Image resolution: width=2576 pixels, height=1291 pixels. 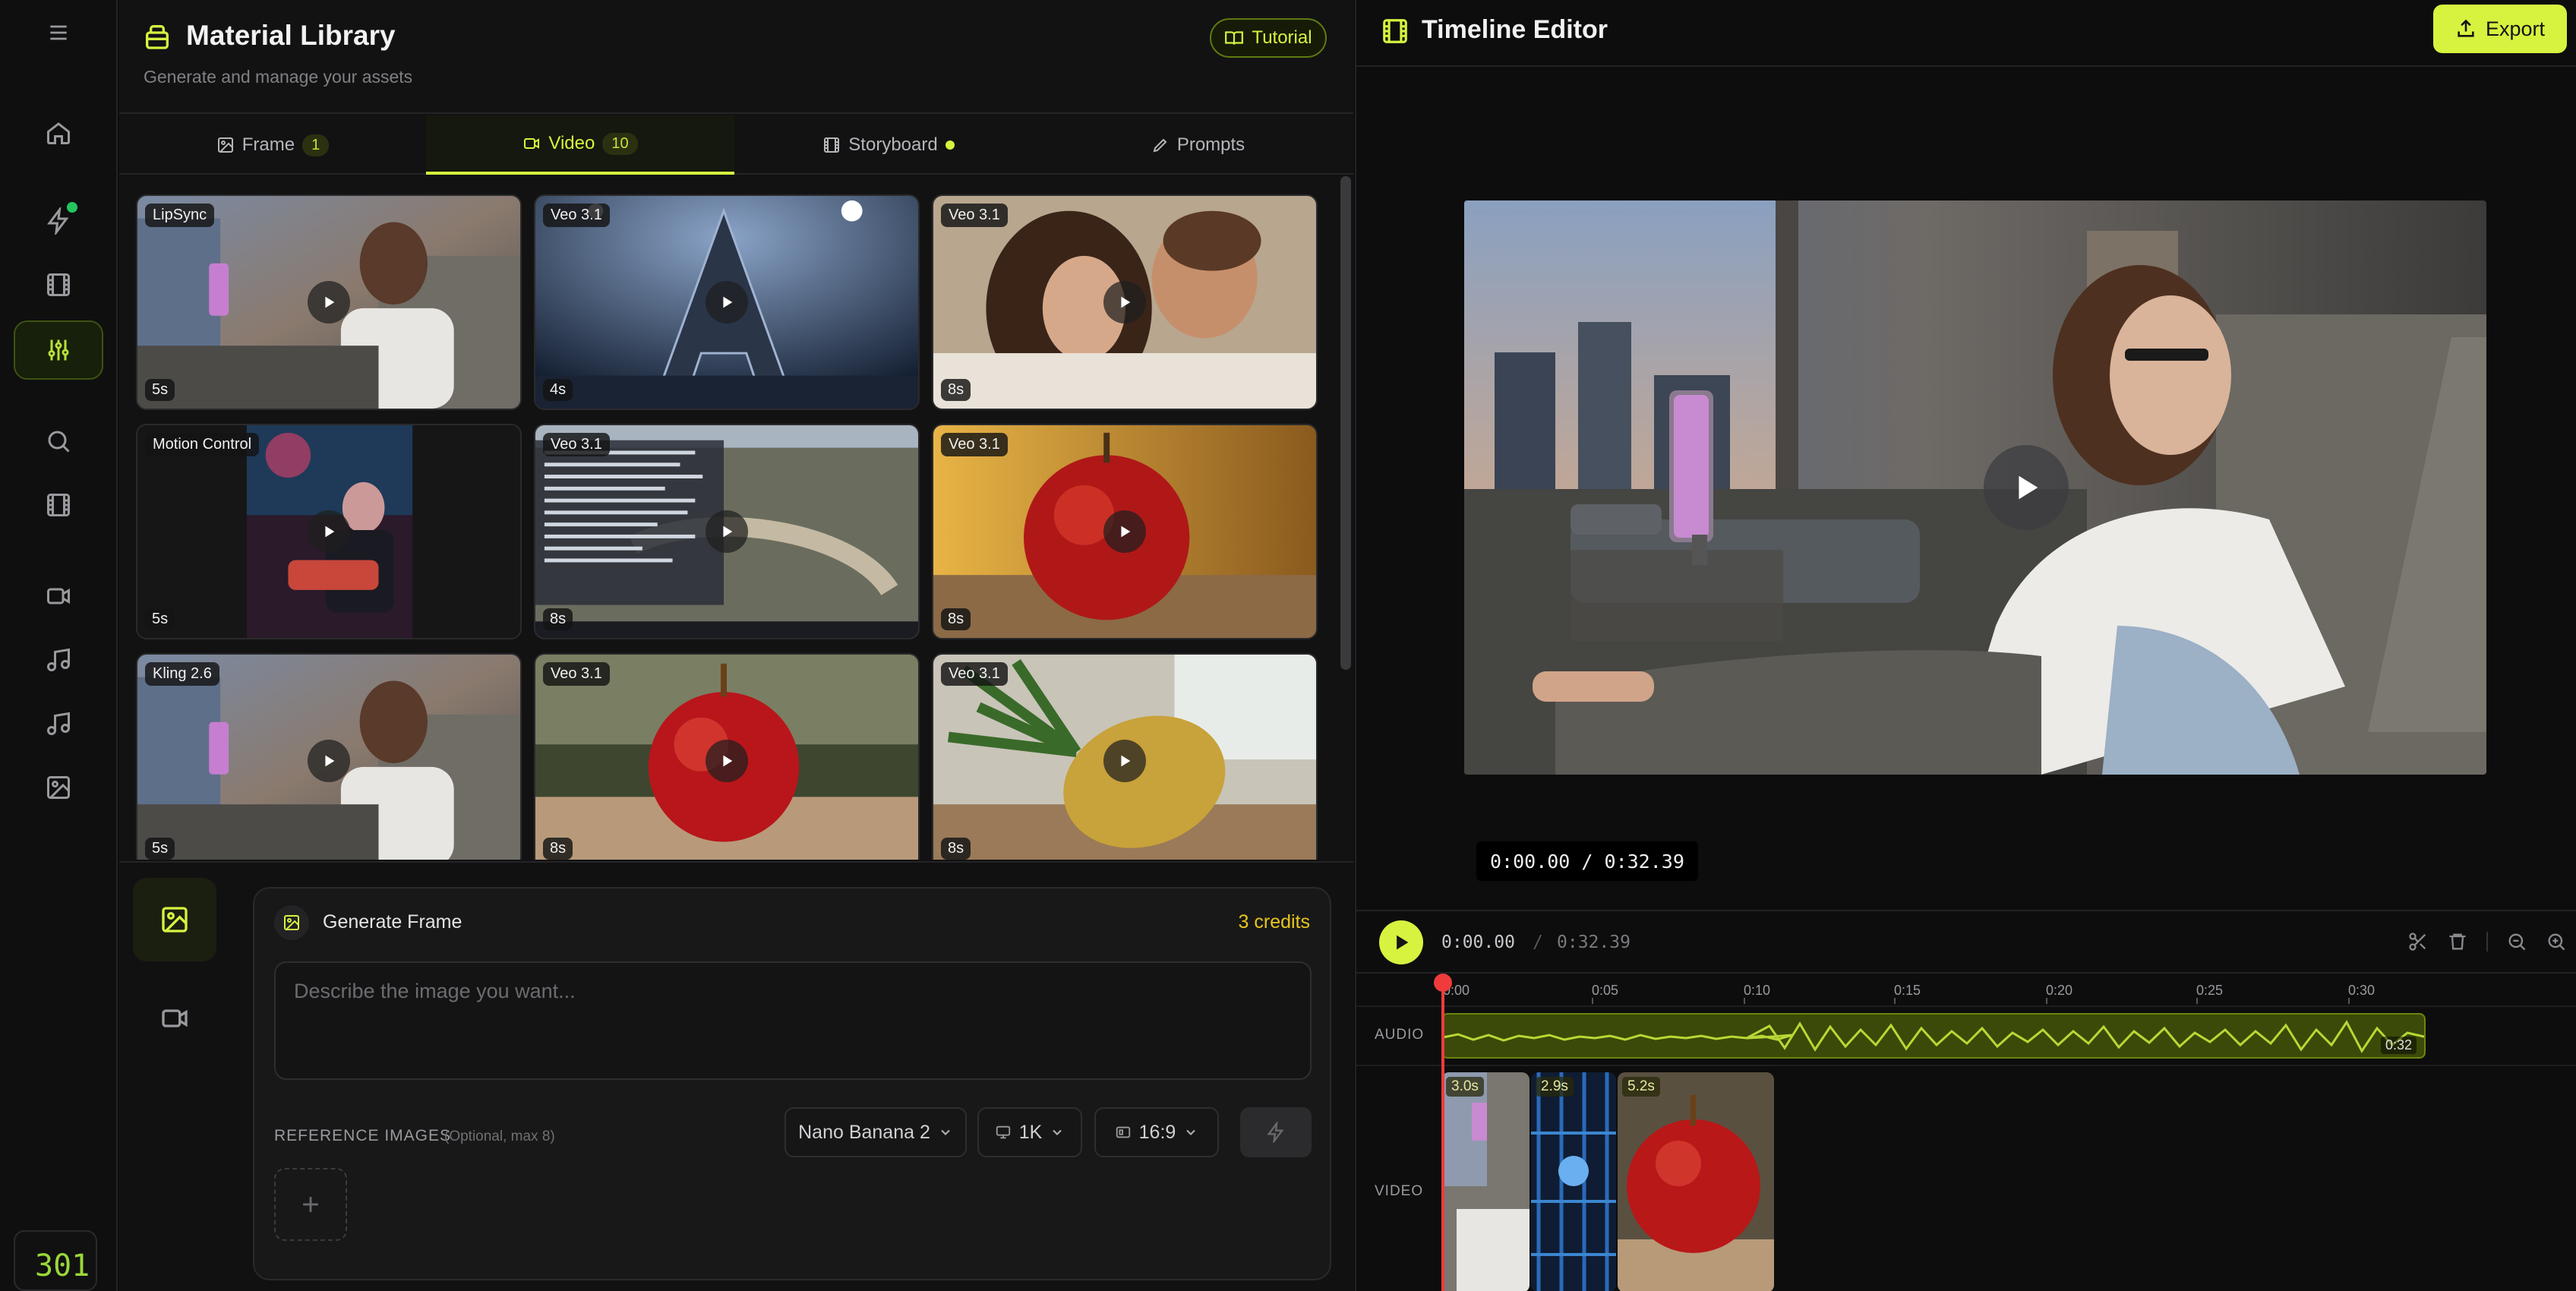 I want to click on status-dot, so click(x=950, y=145).